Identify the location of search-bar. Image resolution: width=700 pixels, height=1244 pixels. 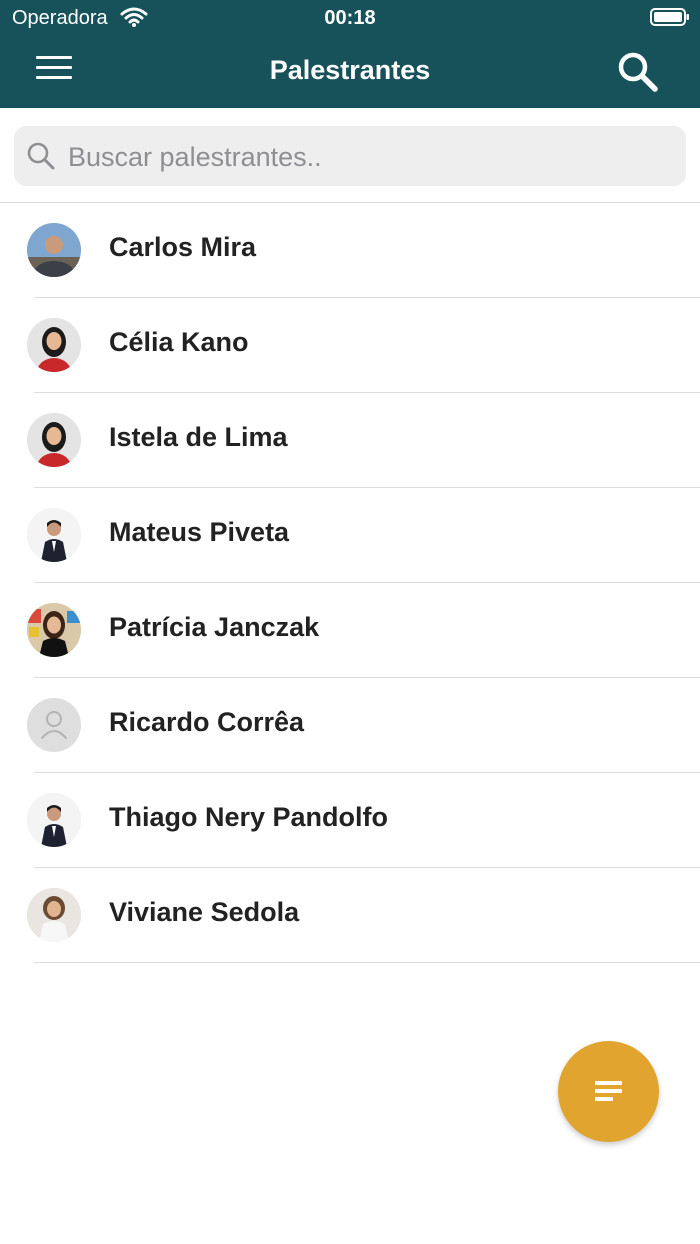
(350, 157).